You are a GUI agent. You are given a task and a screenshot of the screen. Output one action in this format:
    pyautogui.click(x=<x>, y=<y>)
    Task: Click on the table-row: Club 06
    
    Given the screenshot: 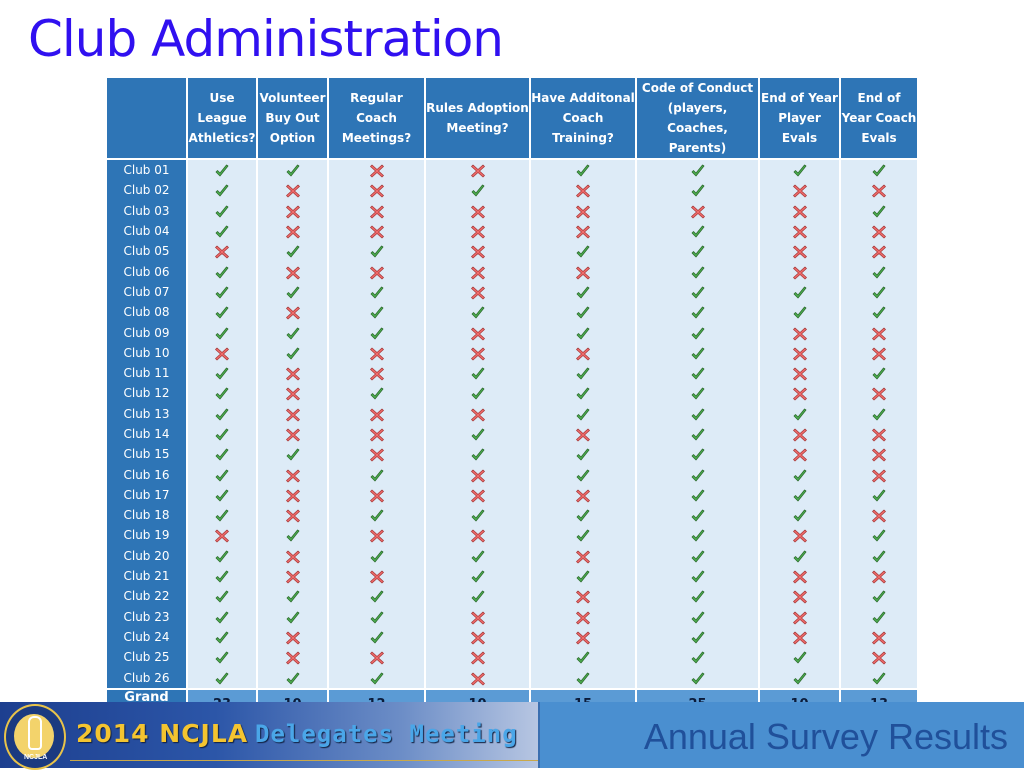 What is the action you would take?
    pyautogui.click(x=512, y=271)
    